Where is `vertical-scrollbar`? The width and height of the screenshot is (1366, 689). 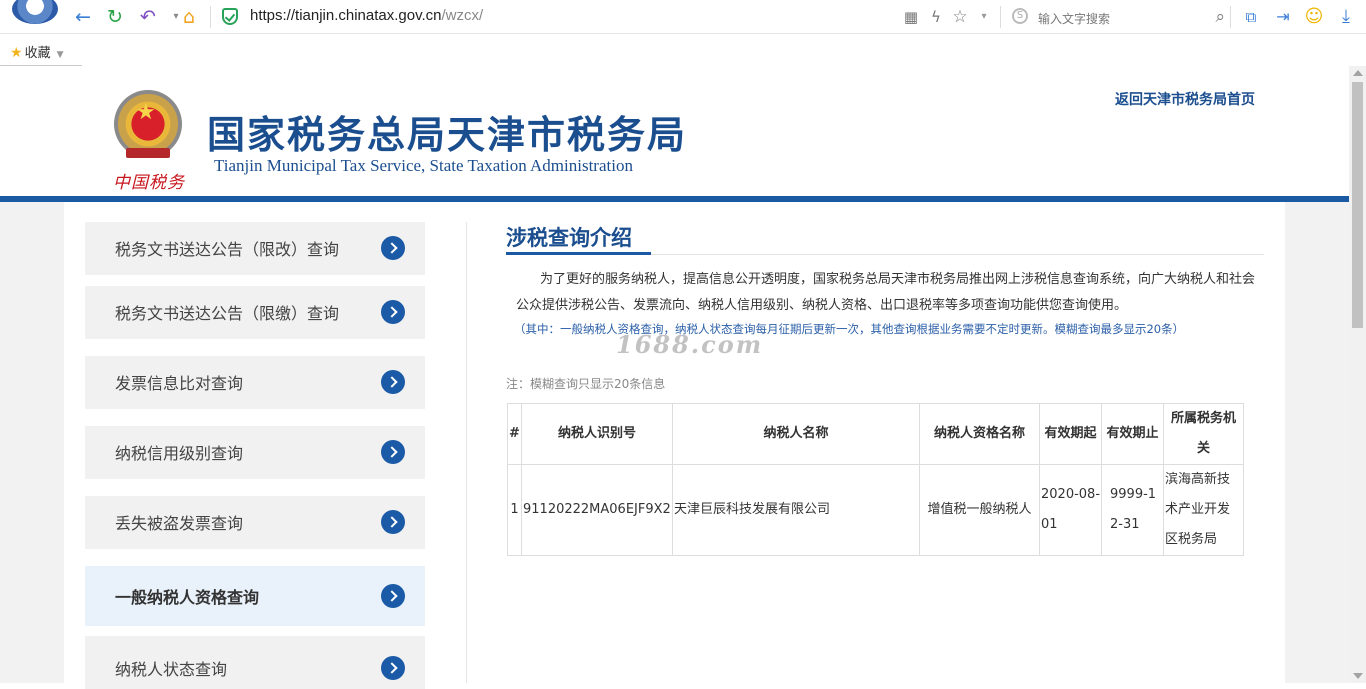 vertical-scrollbar is located at coordinates (1357, 374).